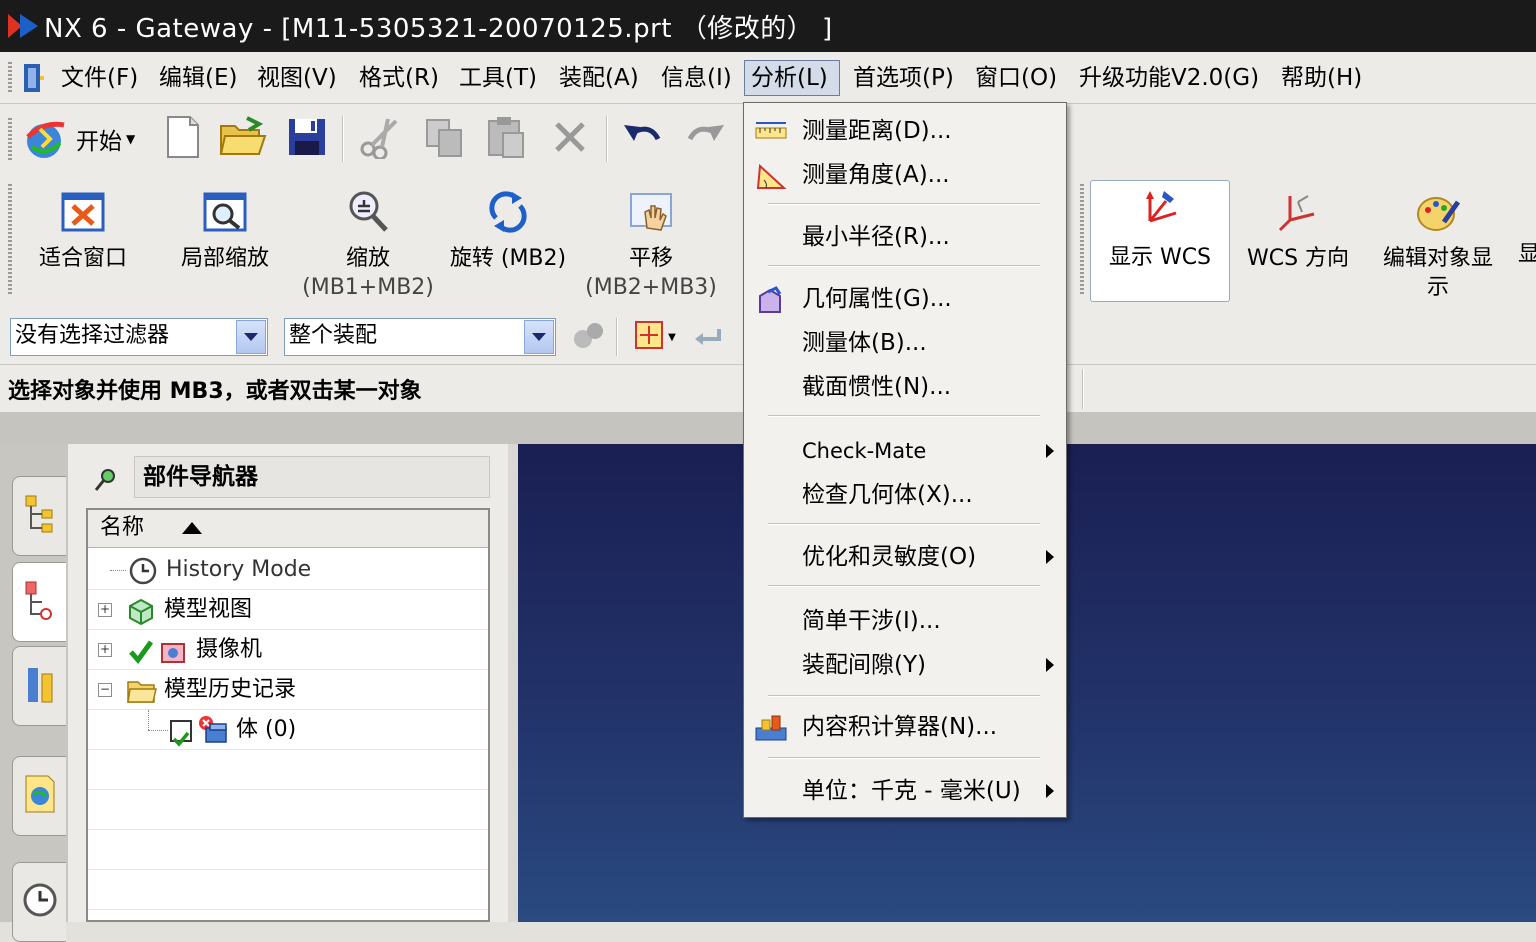 The image size is (1536, 942). I want to click on wcs-orient-button: WCS 方向, so click(1298, 242).